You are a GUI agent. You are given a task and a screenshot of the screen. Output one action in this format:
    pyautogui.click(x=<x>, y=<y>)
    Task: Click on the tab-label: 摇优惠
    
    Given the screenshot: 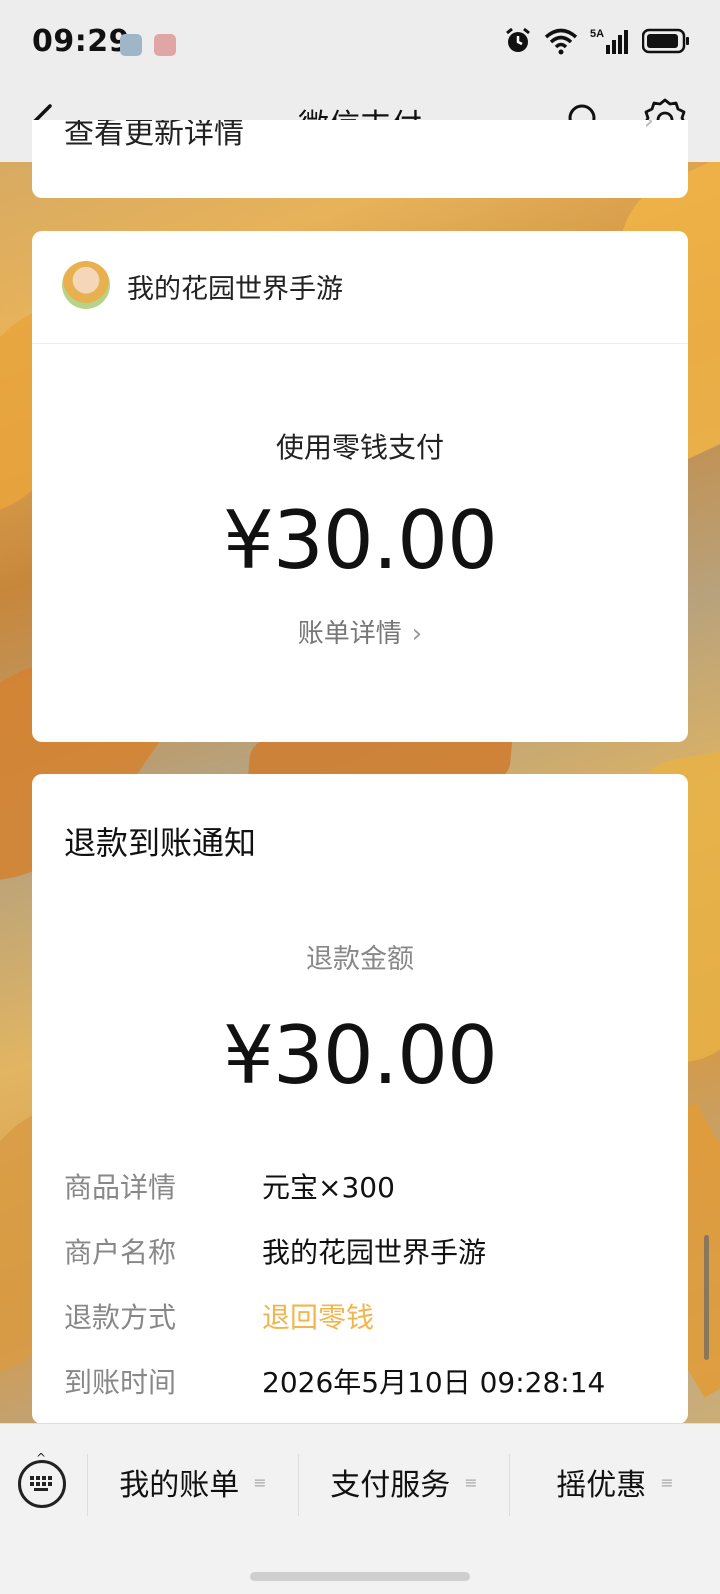 What is the action you would take?
    pyautogui.click(x=601, y=1485)
    